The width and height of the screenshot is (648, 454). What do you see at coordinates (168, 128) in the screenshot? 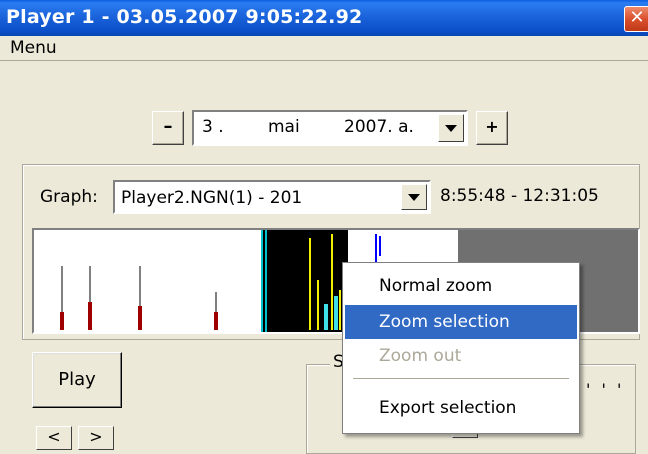
I see `date-decrement-button: –` at bounding box center [168, 128].